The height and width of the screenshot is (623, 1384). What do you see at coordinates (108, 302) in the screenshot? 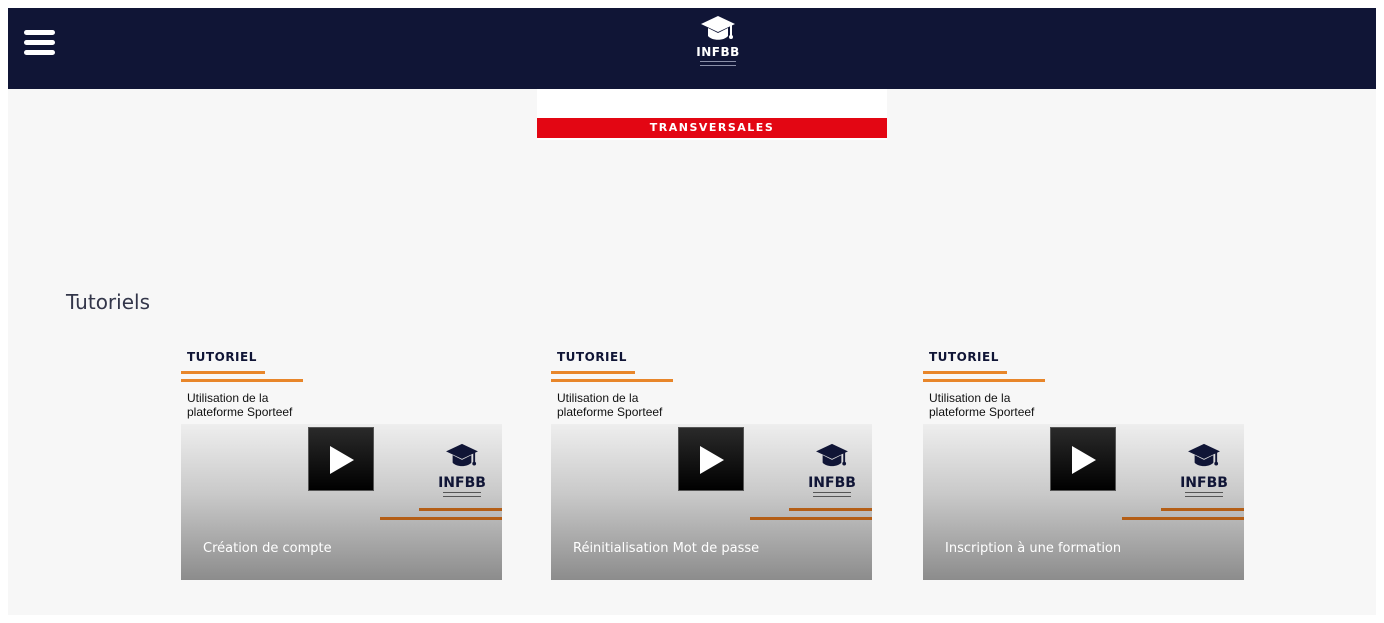
I see `section-title: Tutoriels` at bounding box center [108, 302].